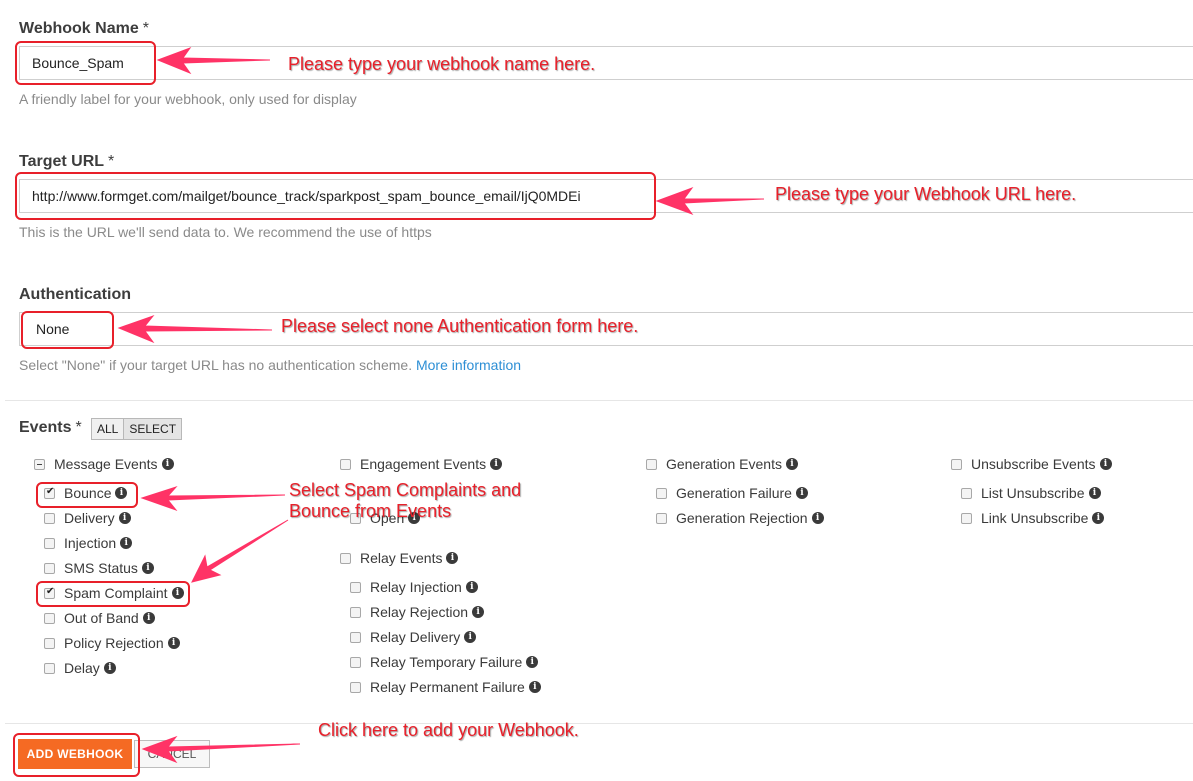 This screenshot has height=781, width=1193. Describe the element at coordinates (423, 637) in the screenshot. I see `relay-delivery-label: Relay Delivery i` at that location.